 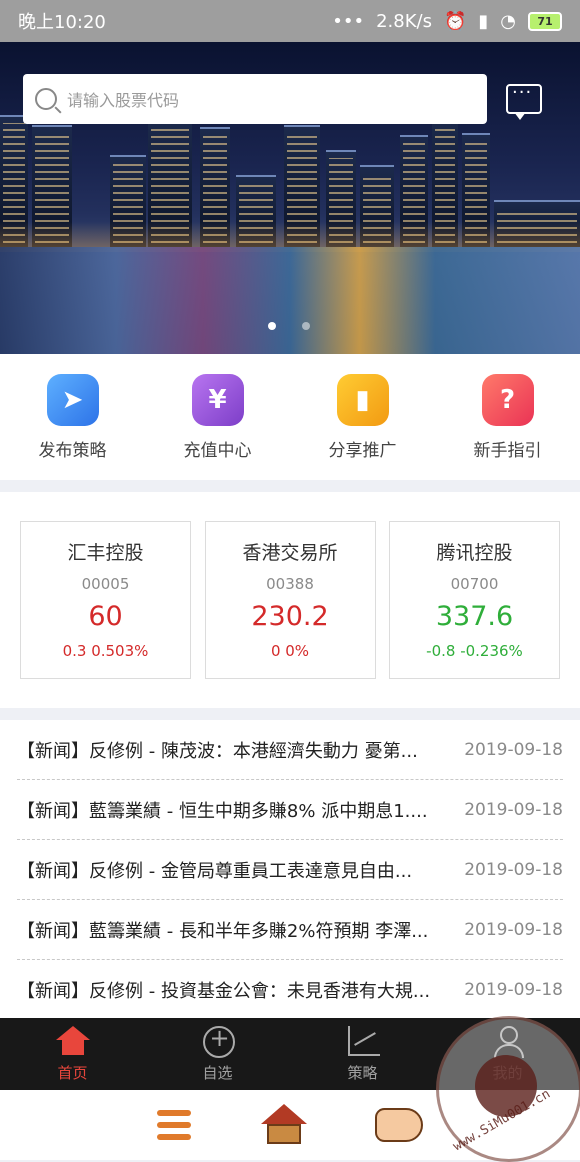 What do you see at coordinates (72, 400) in the screenshot?
I see `paper-plane-icon: ➤` at bounding box center [72, 400].